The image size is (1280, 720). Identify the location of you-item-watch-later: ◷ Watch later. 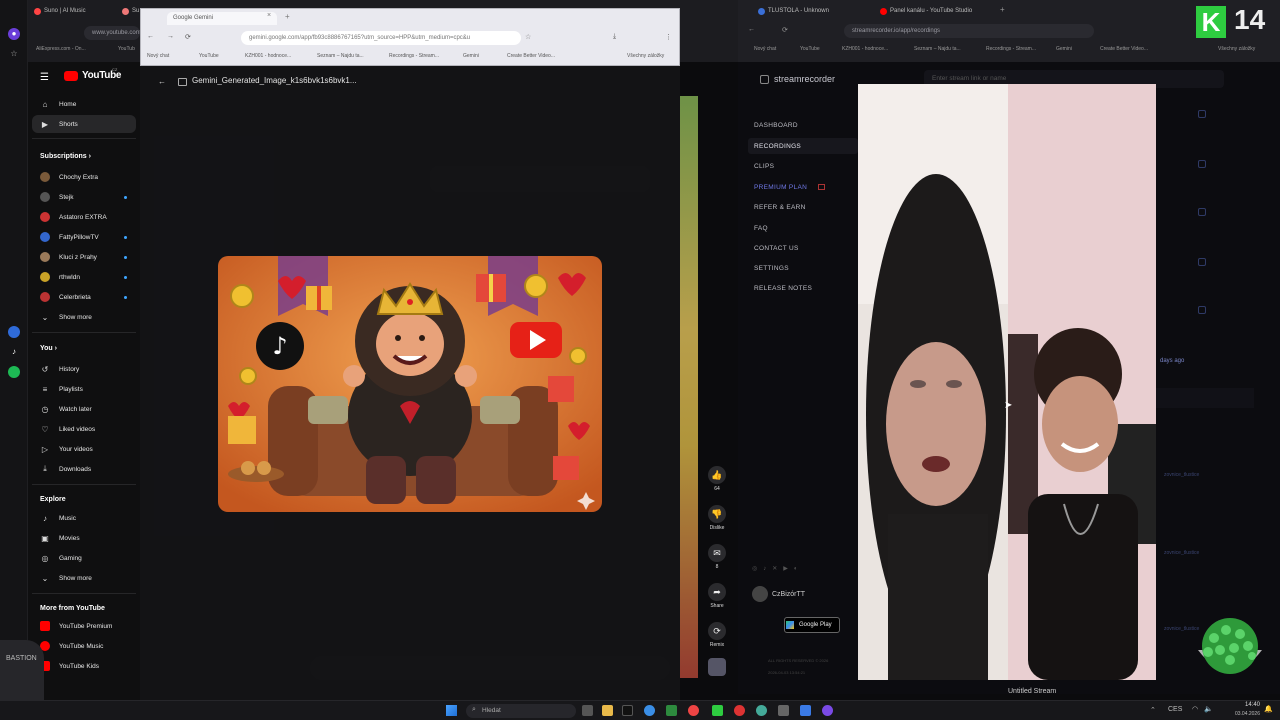
(66, 409).